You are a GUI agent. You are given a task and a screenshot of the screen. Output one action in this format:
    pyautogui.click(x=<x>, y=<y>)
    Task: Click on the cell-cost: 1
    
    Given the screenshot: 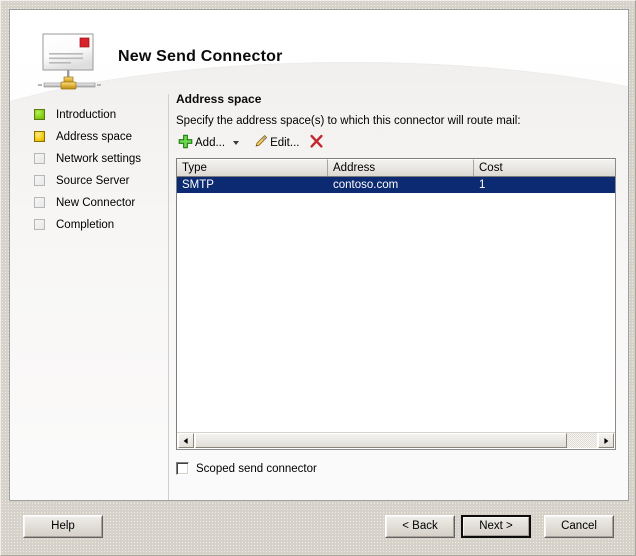 What is the action you would take?
    pyautogui.click(x=482, y=185)
    